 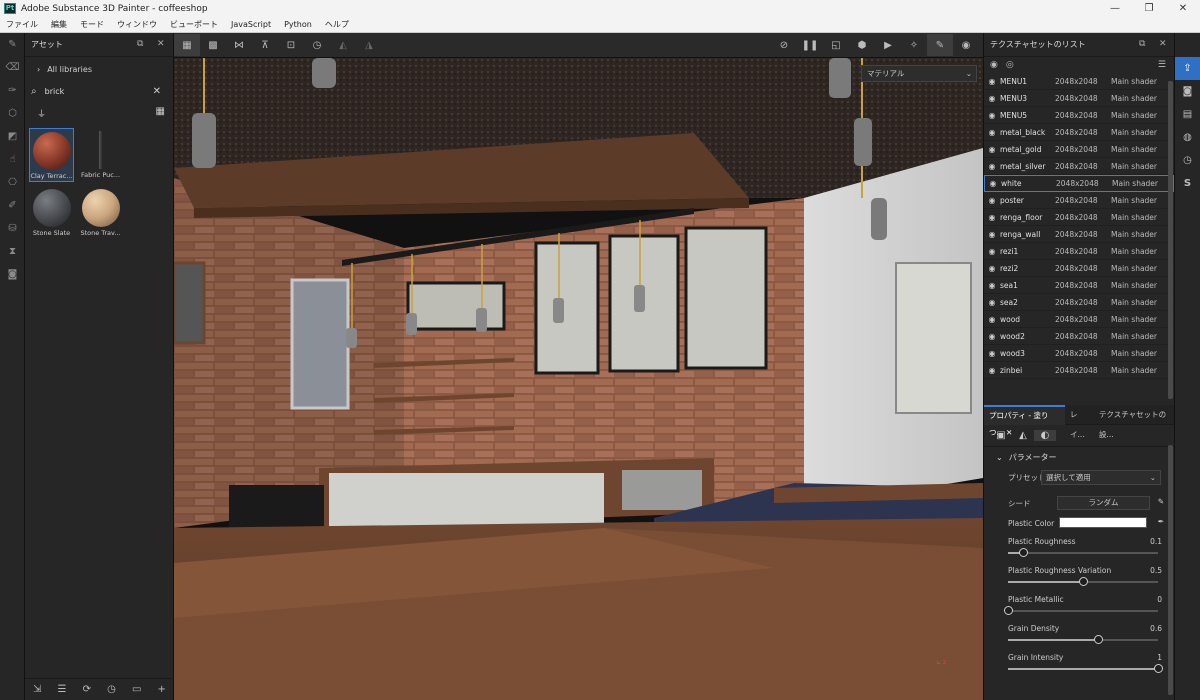 I want to click on parameter-slider: Plastic Metallic 0, so click(x=1079, y=605).